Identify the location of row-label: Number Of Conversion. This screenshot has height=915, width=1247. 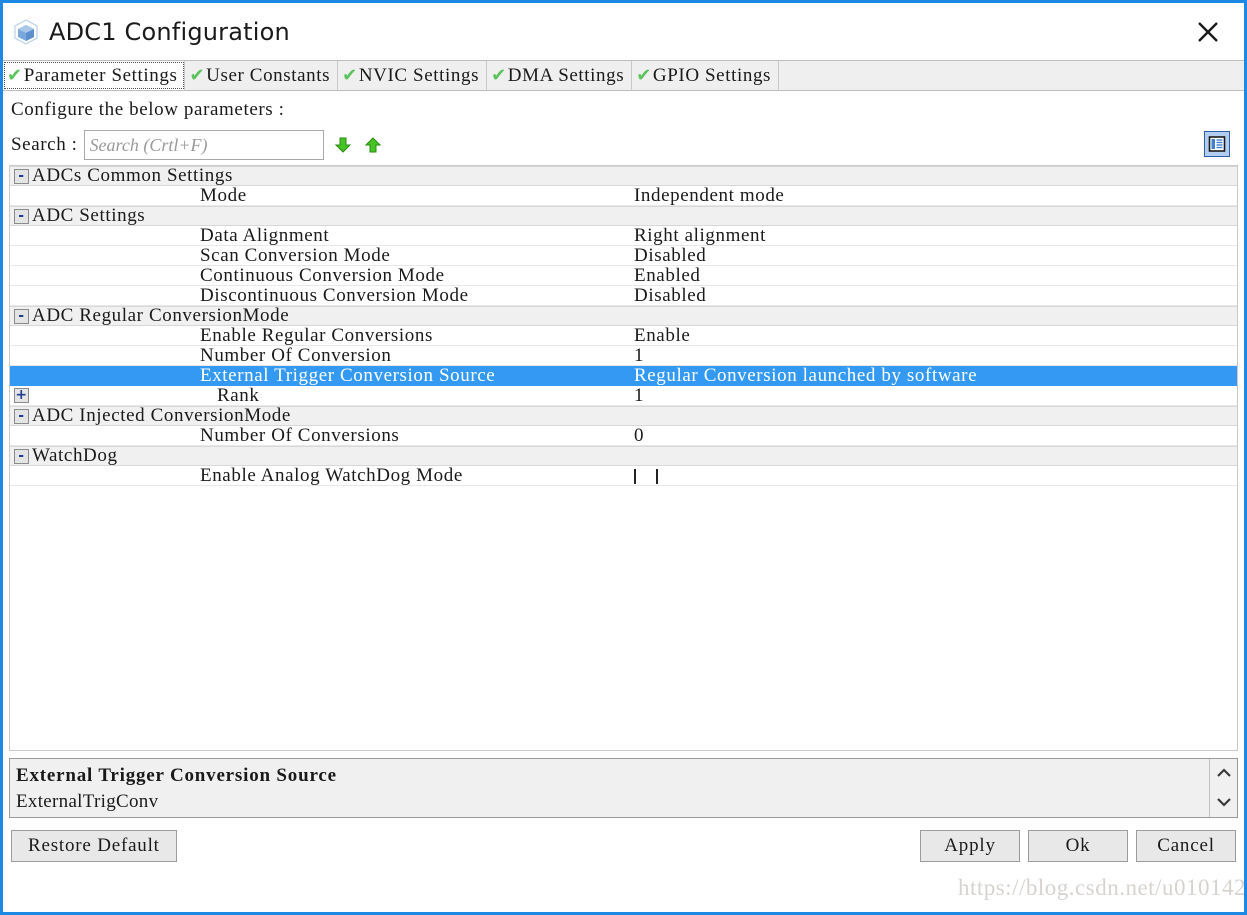
(296, 355).